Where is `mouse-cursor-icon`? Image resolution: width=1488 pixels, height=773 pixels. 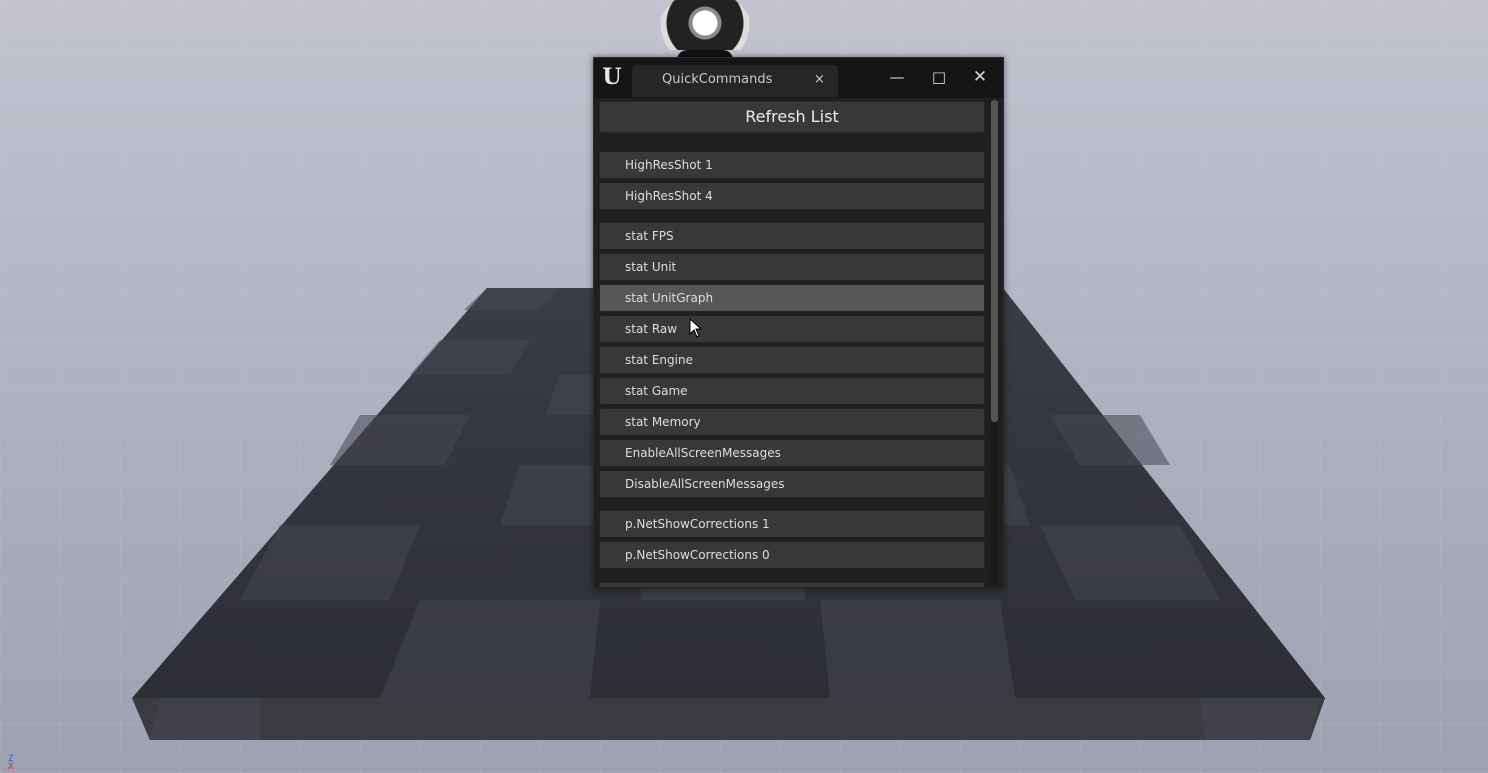 mouse-cursor-icon is located at coordinates (696, 328).